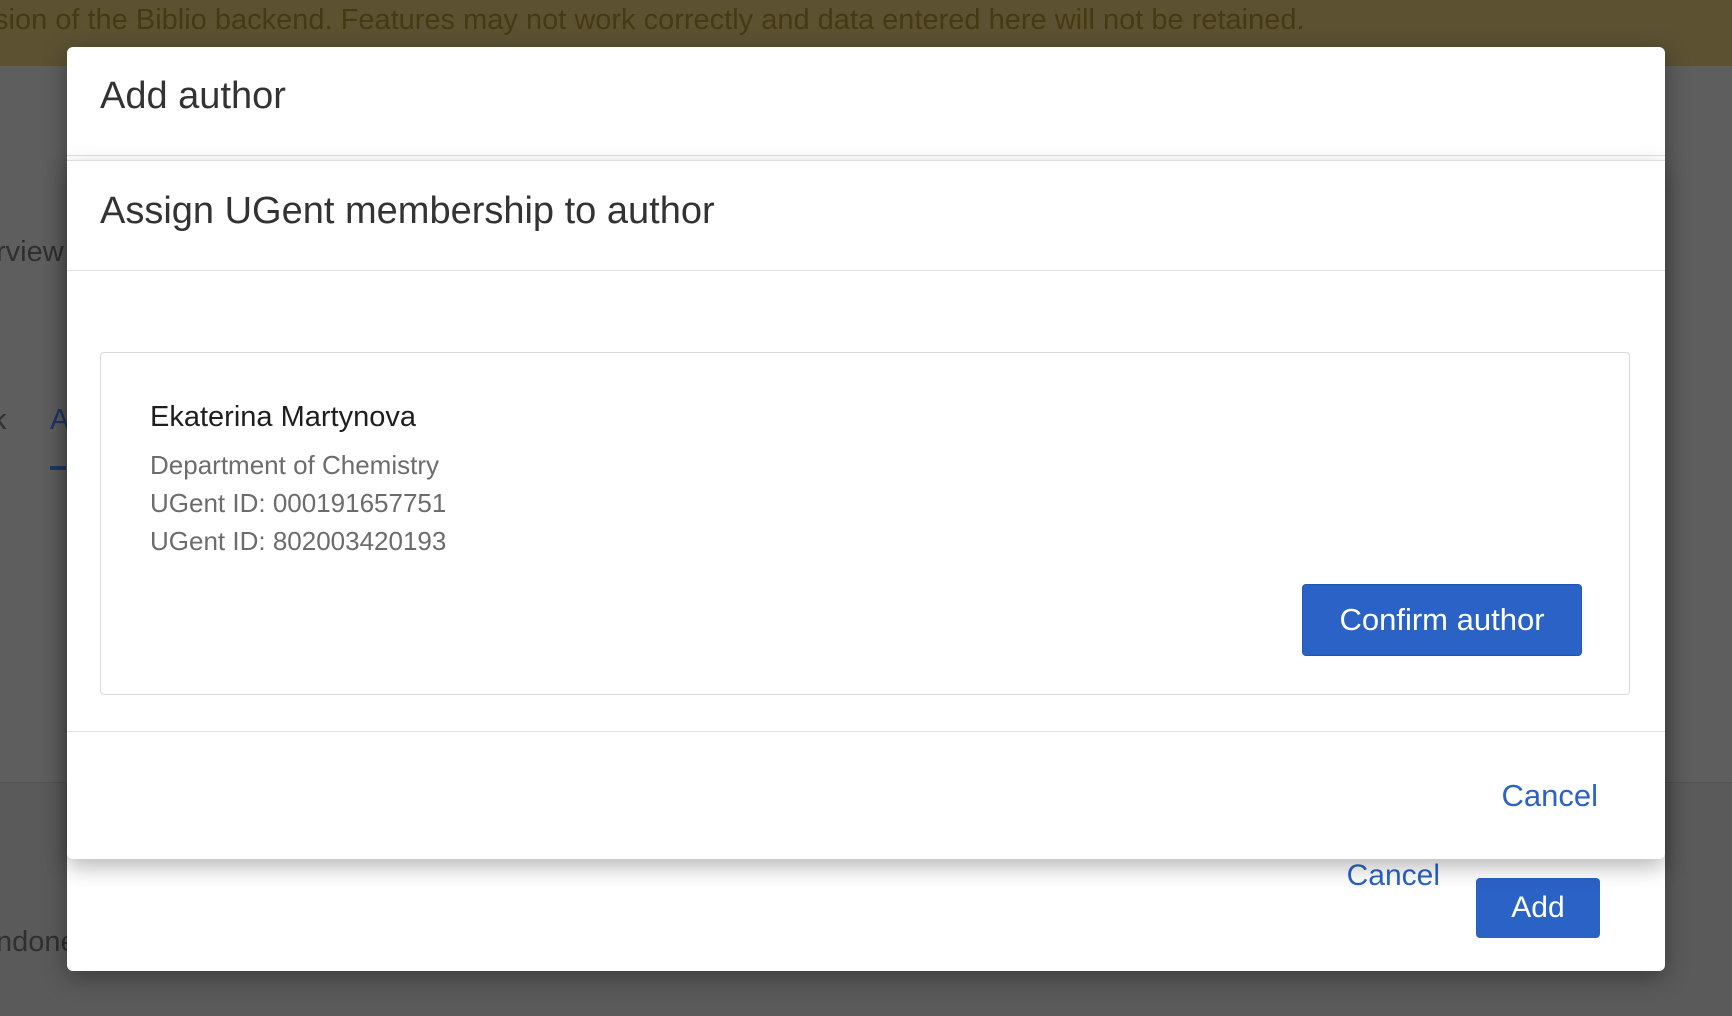 The image size is (1732, 1016). Describe the element at coordinates (866, 101) in the screenshot. I see `add-author-modal-header: Add author` at that location.